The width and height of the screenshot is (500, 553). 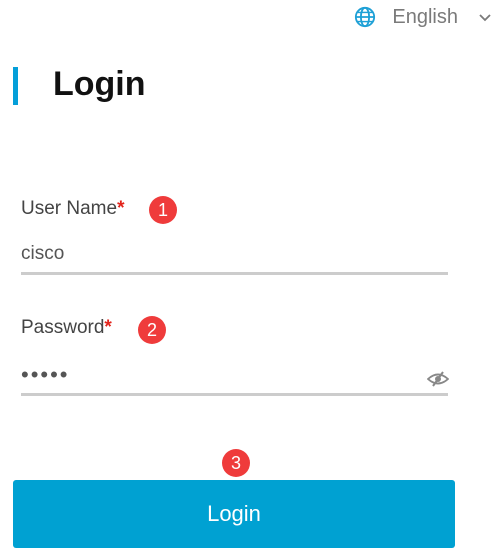 What do you see at coordinates (152, 330) in the screenshot?
I see `step-badge-2: 2` at bounding box center [152, 330].